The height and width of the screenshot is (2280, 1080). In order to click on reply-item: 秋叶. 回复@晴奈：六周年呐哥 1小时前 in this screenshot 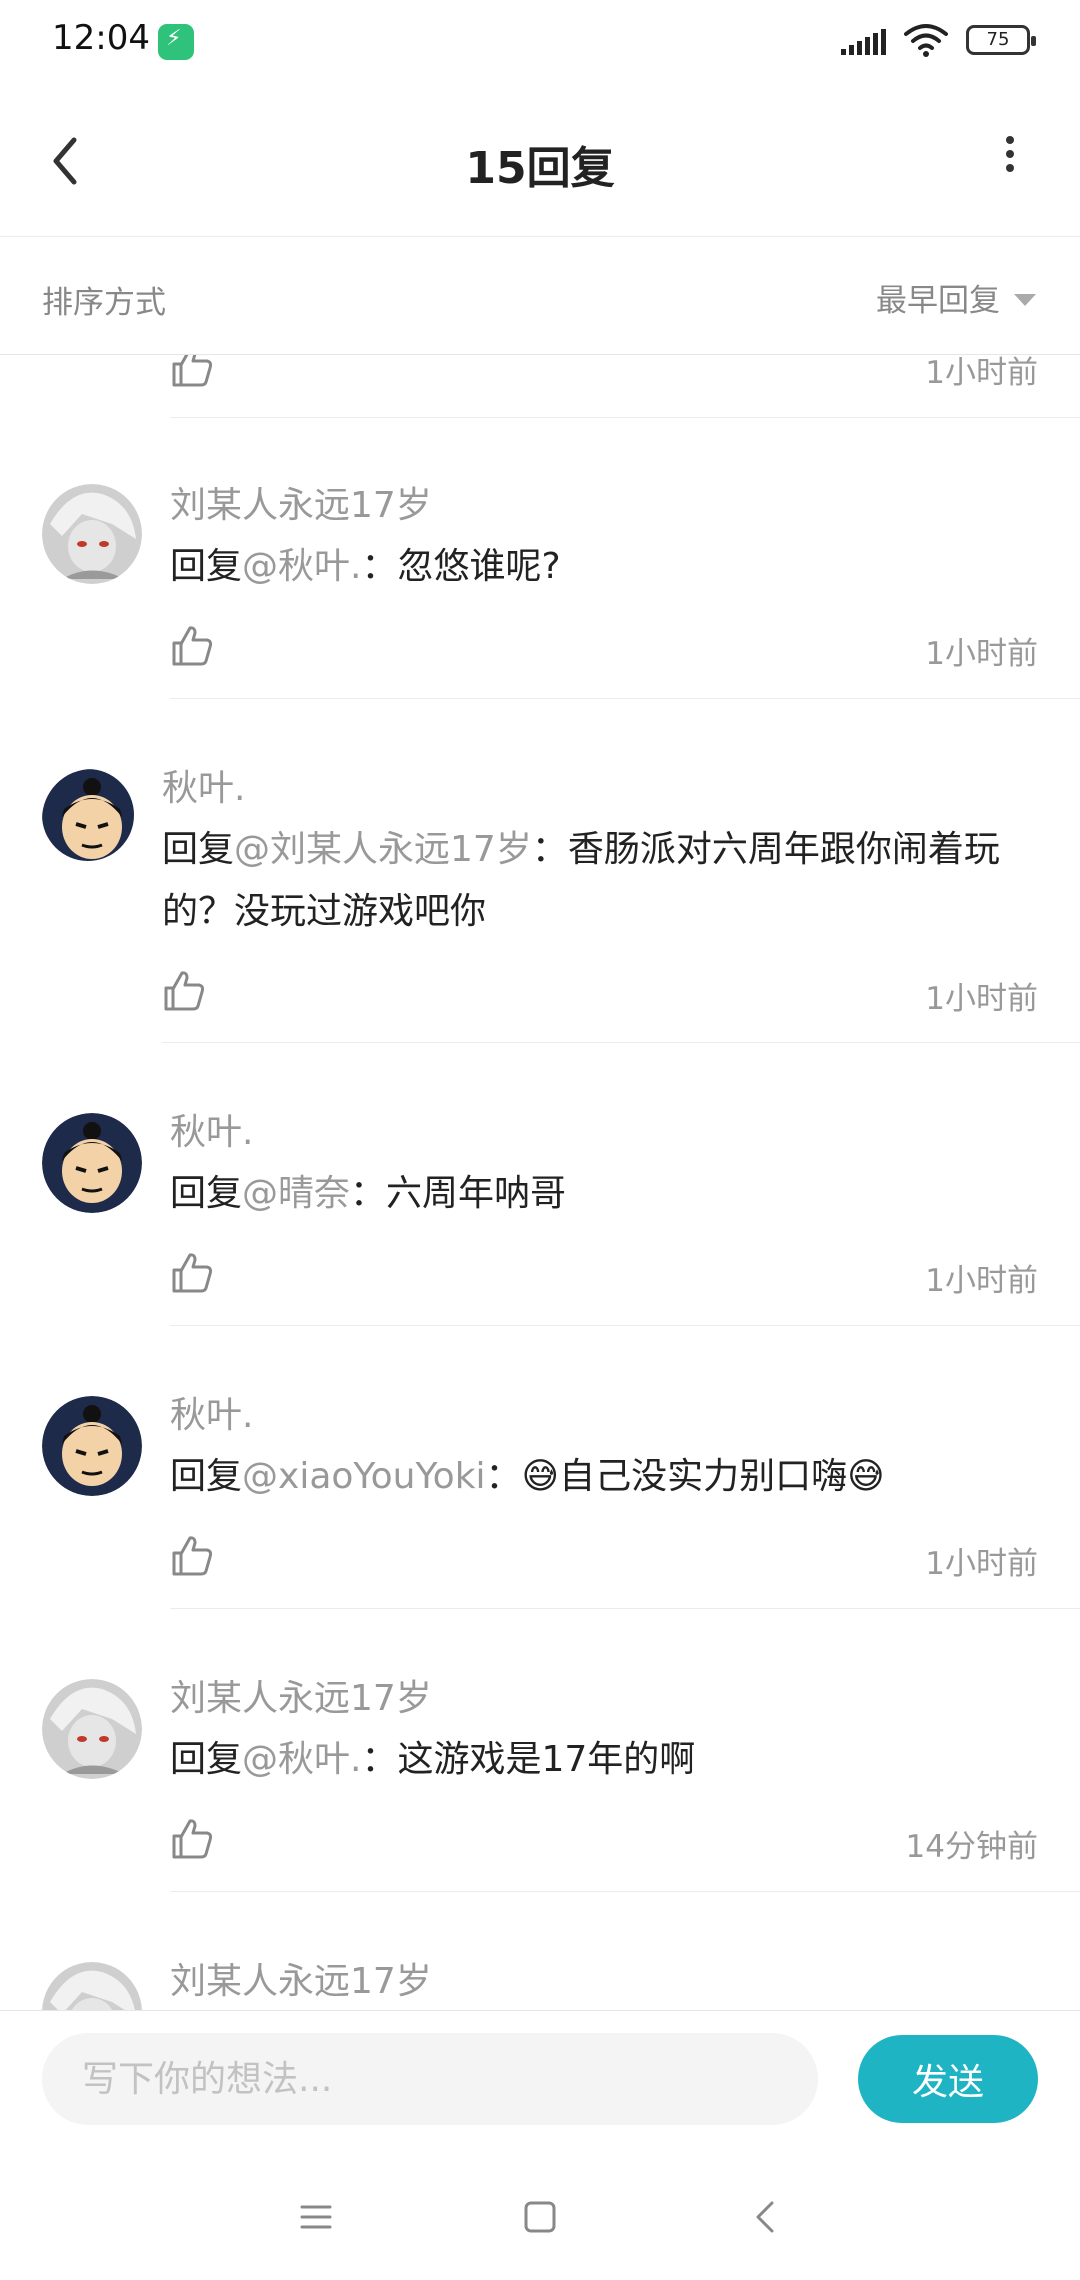, I will do `click(540, 1184)`.